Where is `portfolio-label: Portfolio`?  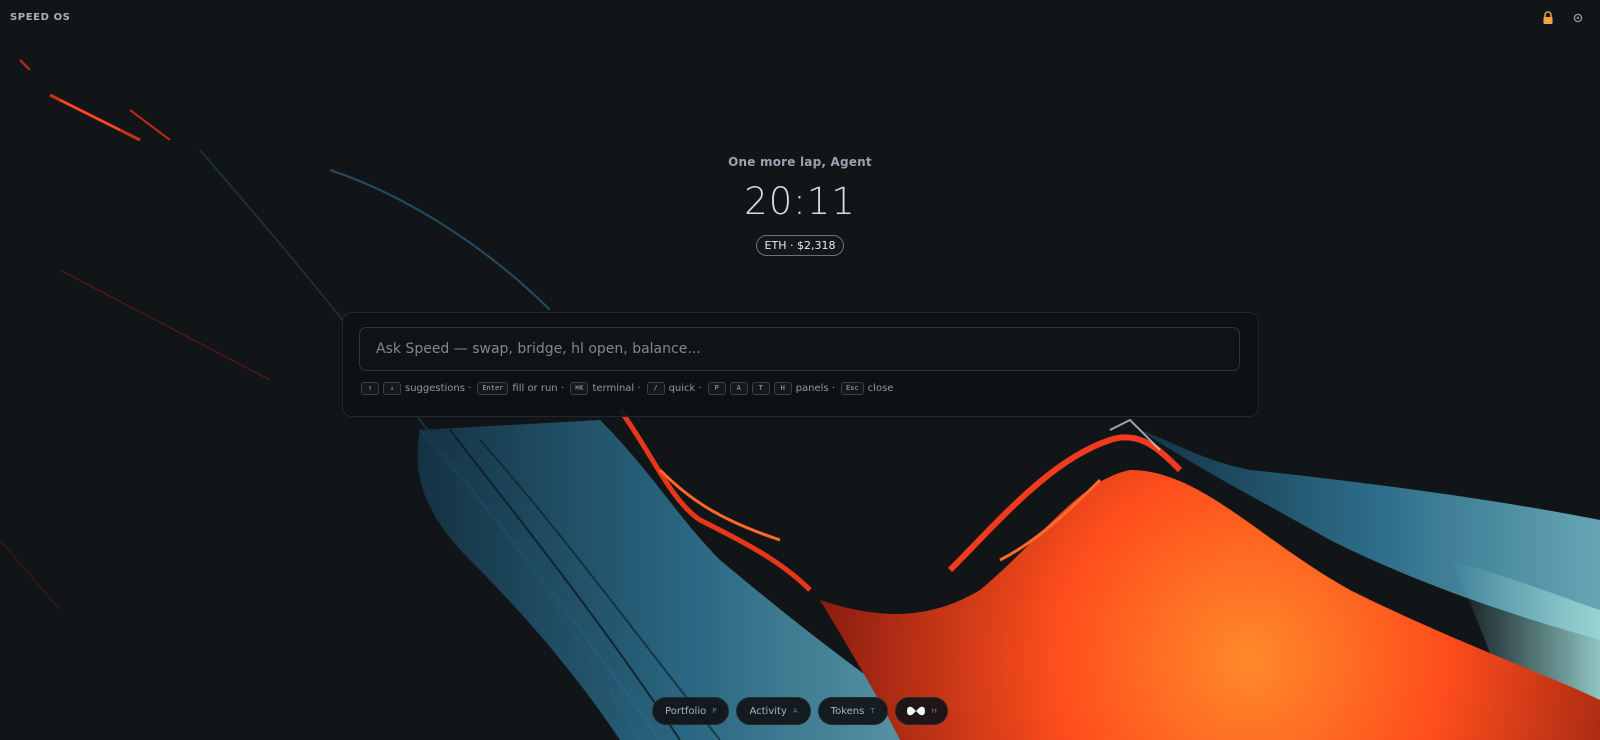
portfolio-label: Portfolio is located at coordinates (686, 711).